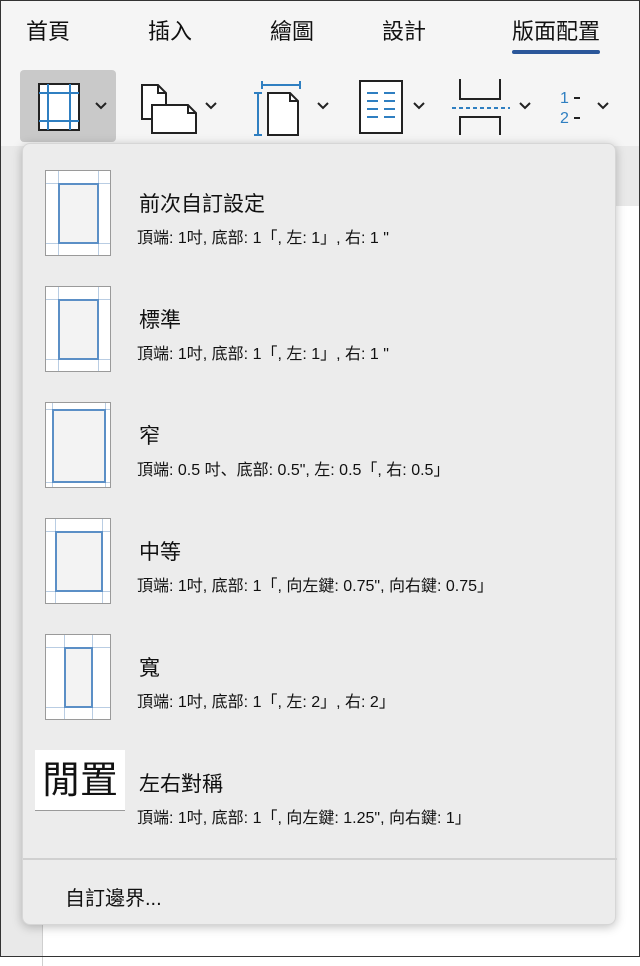 Image resolution: width=640 pixels, height=966 pixels. What do you see at coordinates (293, 470) in the screenshot?
I see `margin-option-desc: 頂端: 0.5 吋、底部: 0.5", 左: 0.5「, 右: 0.5」` at bounding box center [293, 470].